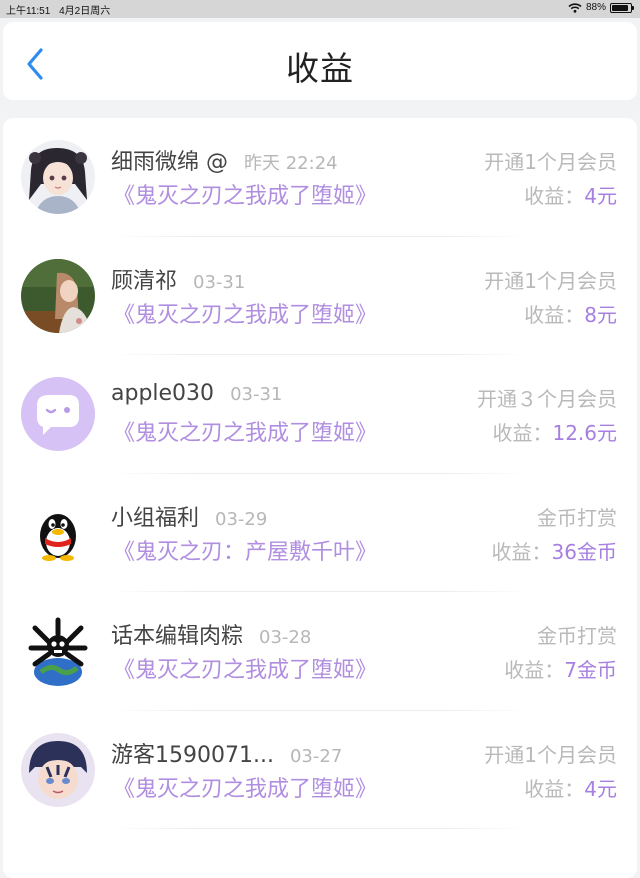  What do you see at coordinates (584, 433) in the screenshot?
I see `earning-amount: 12.6元` at bounding box center [584, 433].